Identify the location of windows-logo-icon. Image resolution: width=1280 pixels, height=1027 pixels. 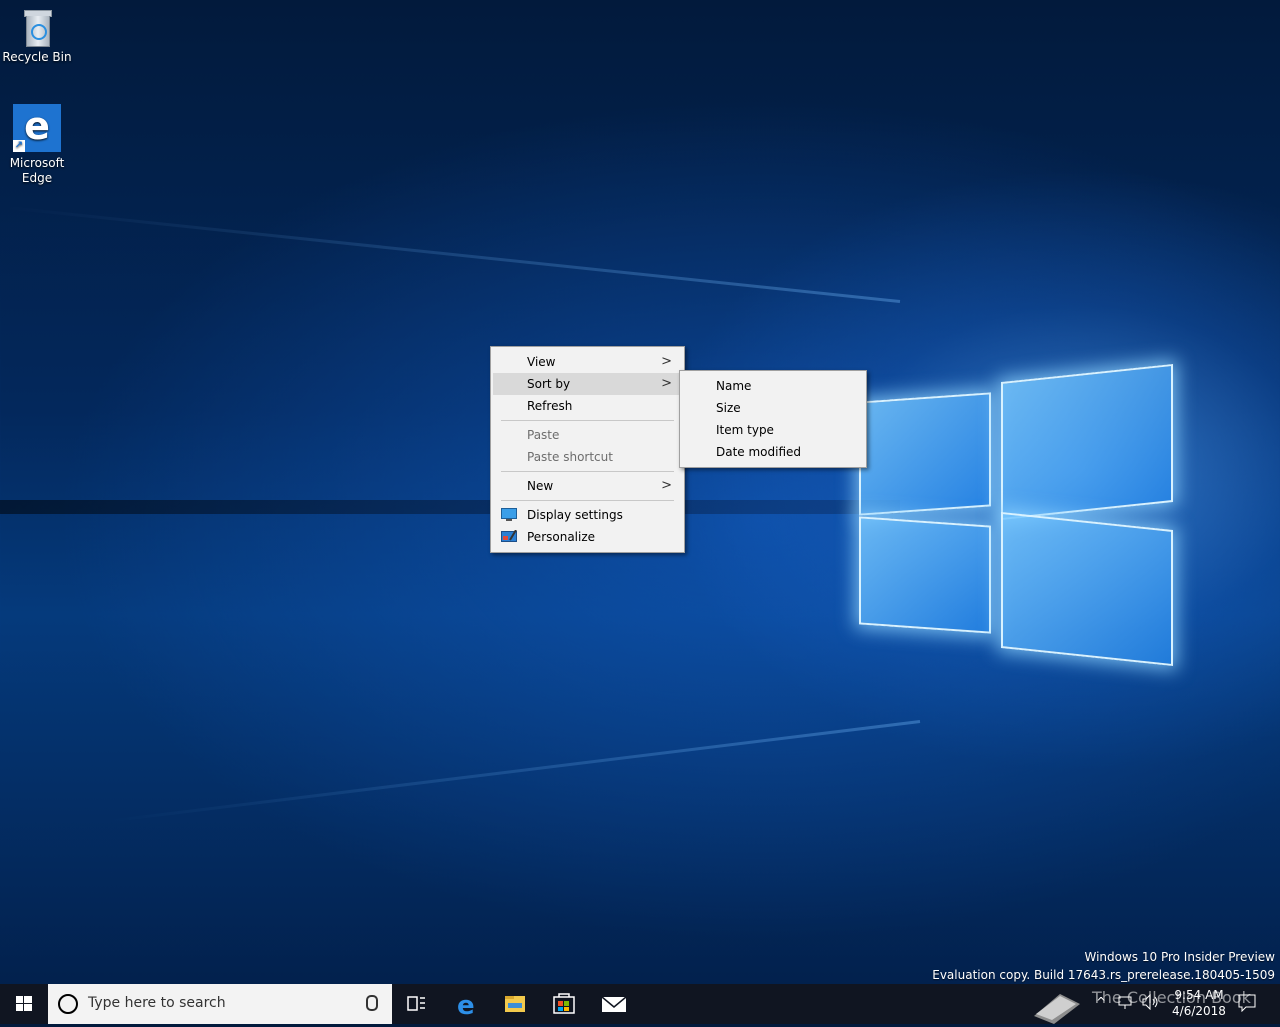
(24, 1003).